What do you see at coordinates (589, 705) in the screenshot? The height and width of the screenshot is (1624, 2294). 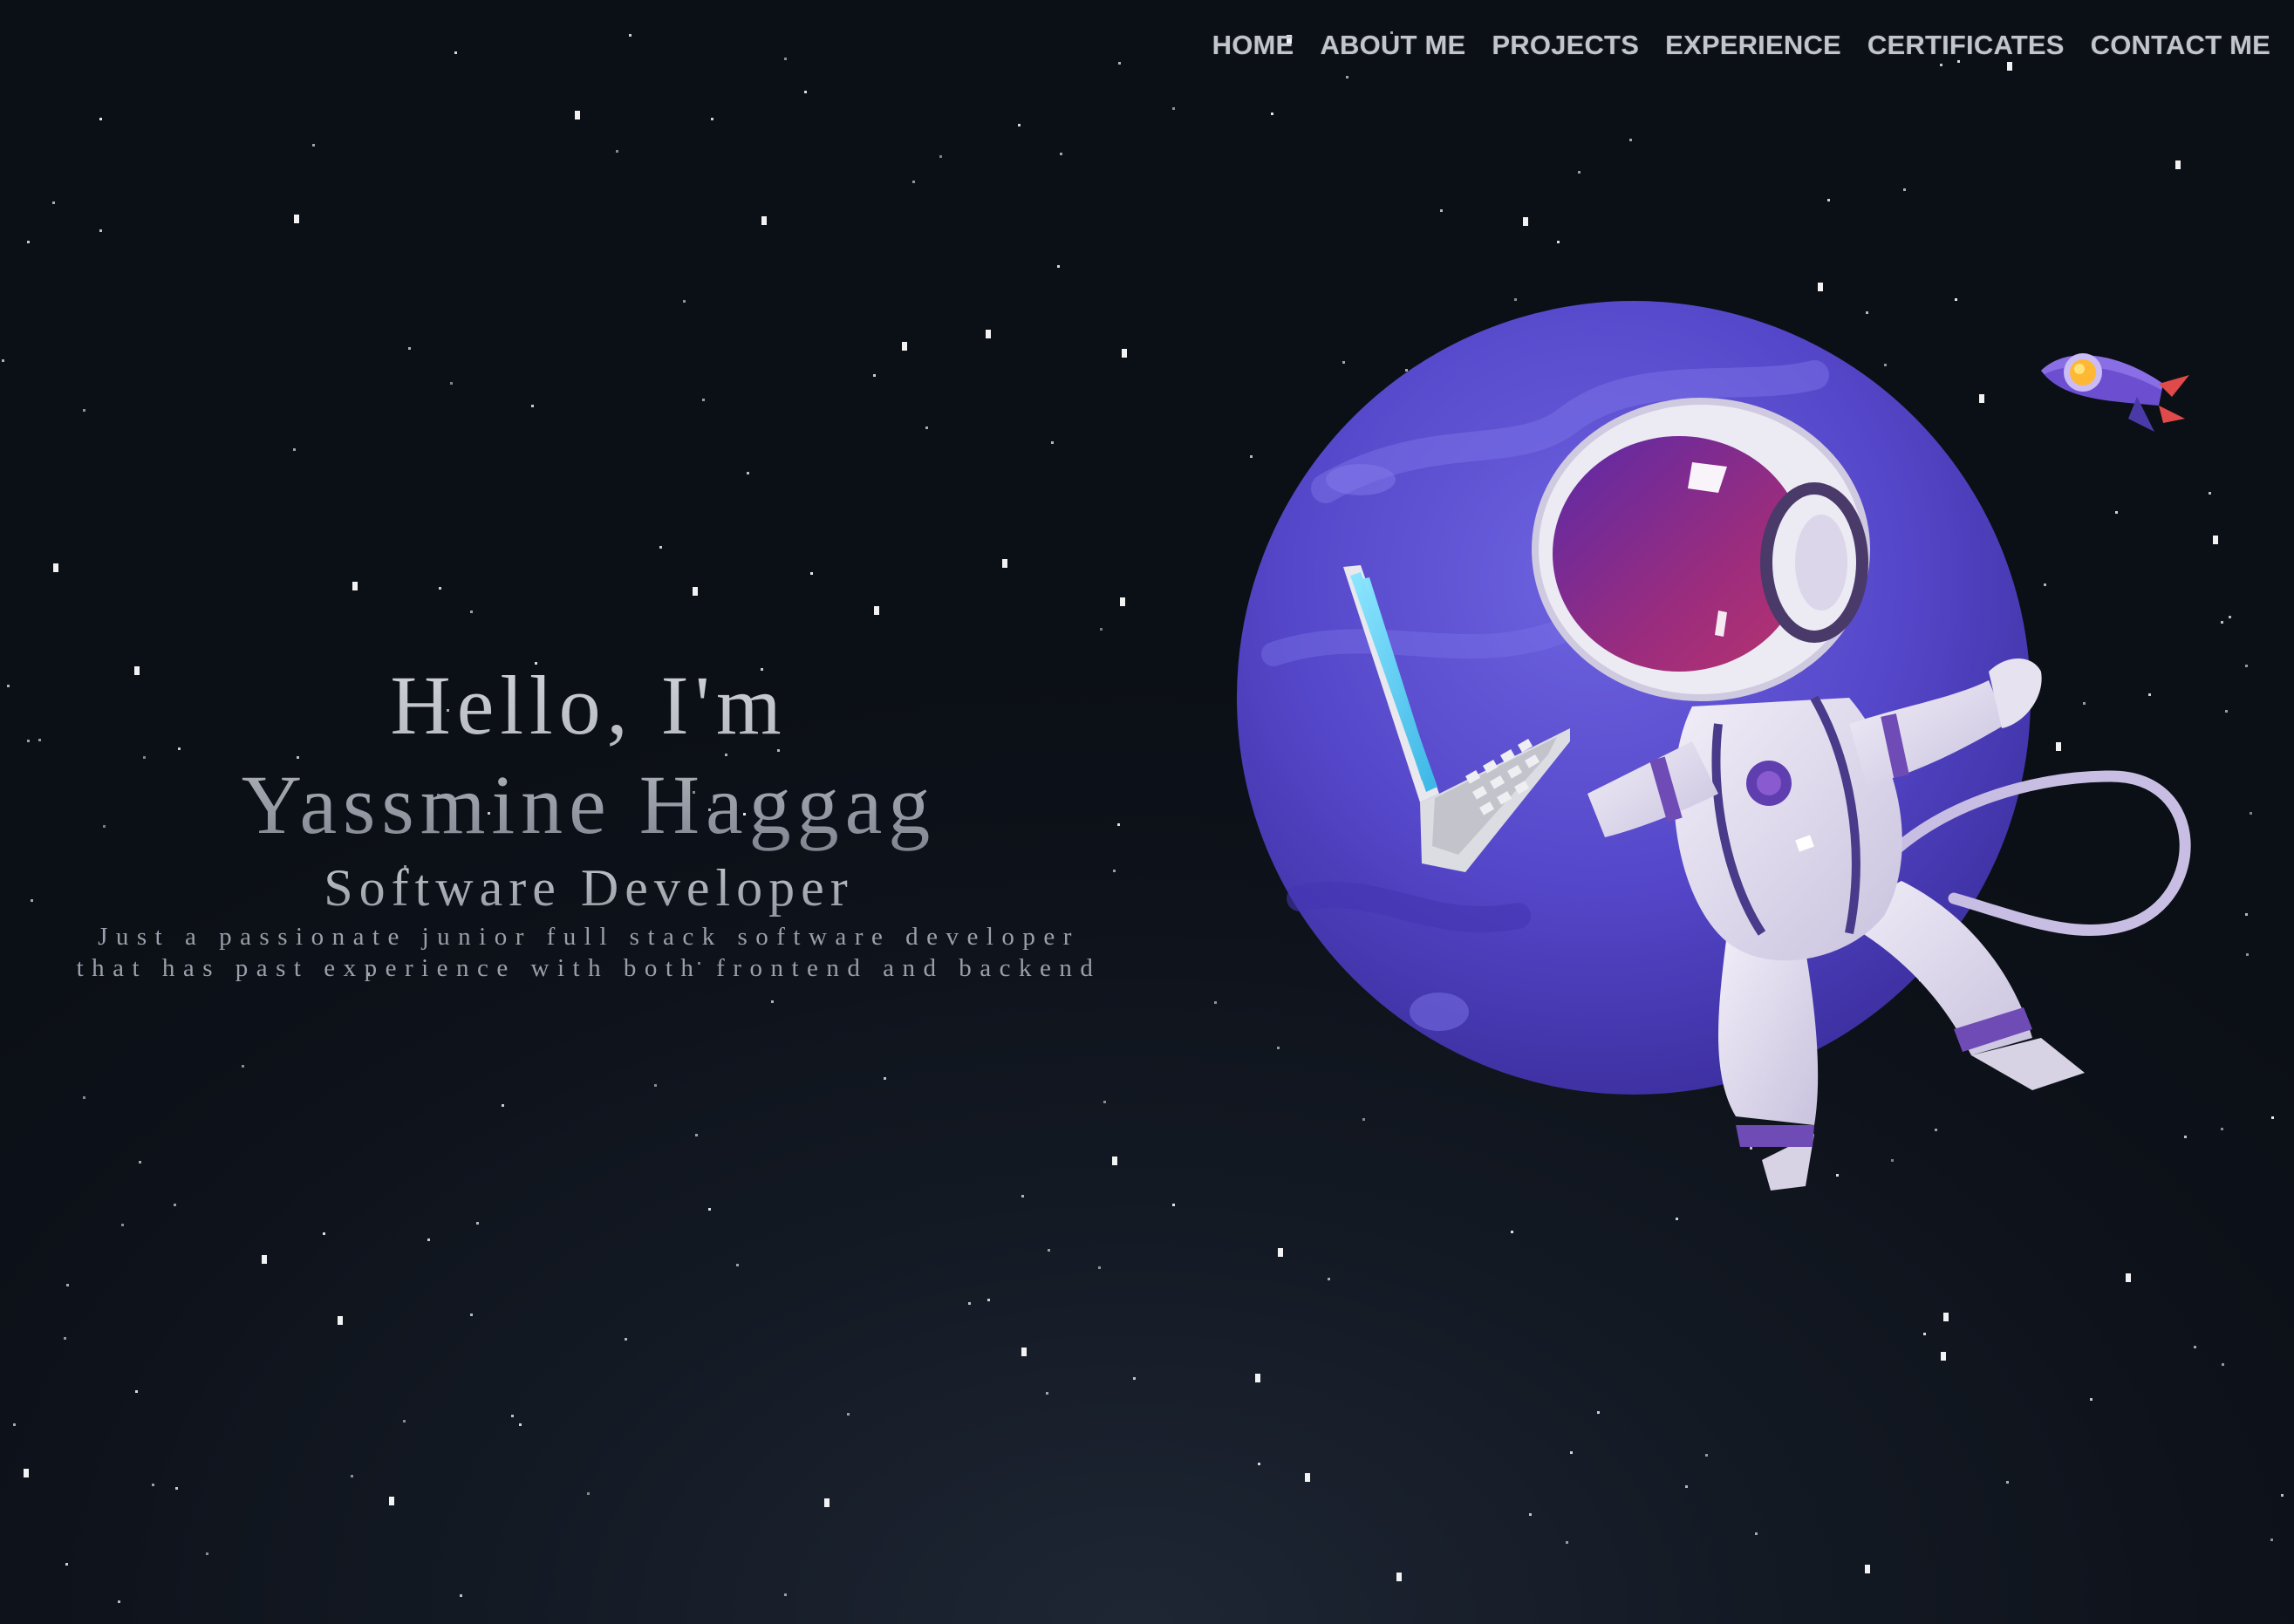 I see `hero-greeting: Hello, I'm` at bounding box center [589, 705].